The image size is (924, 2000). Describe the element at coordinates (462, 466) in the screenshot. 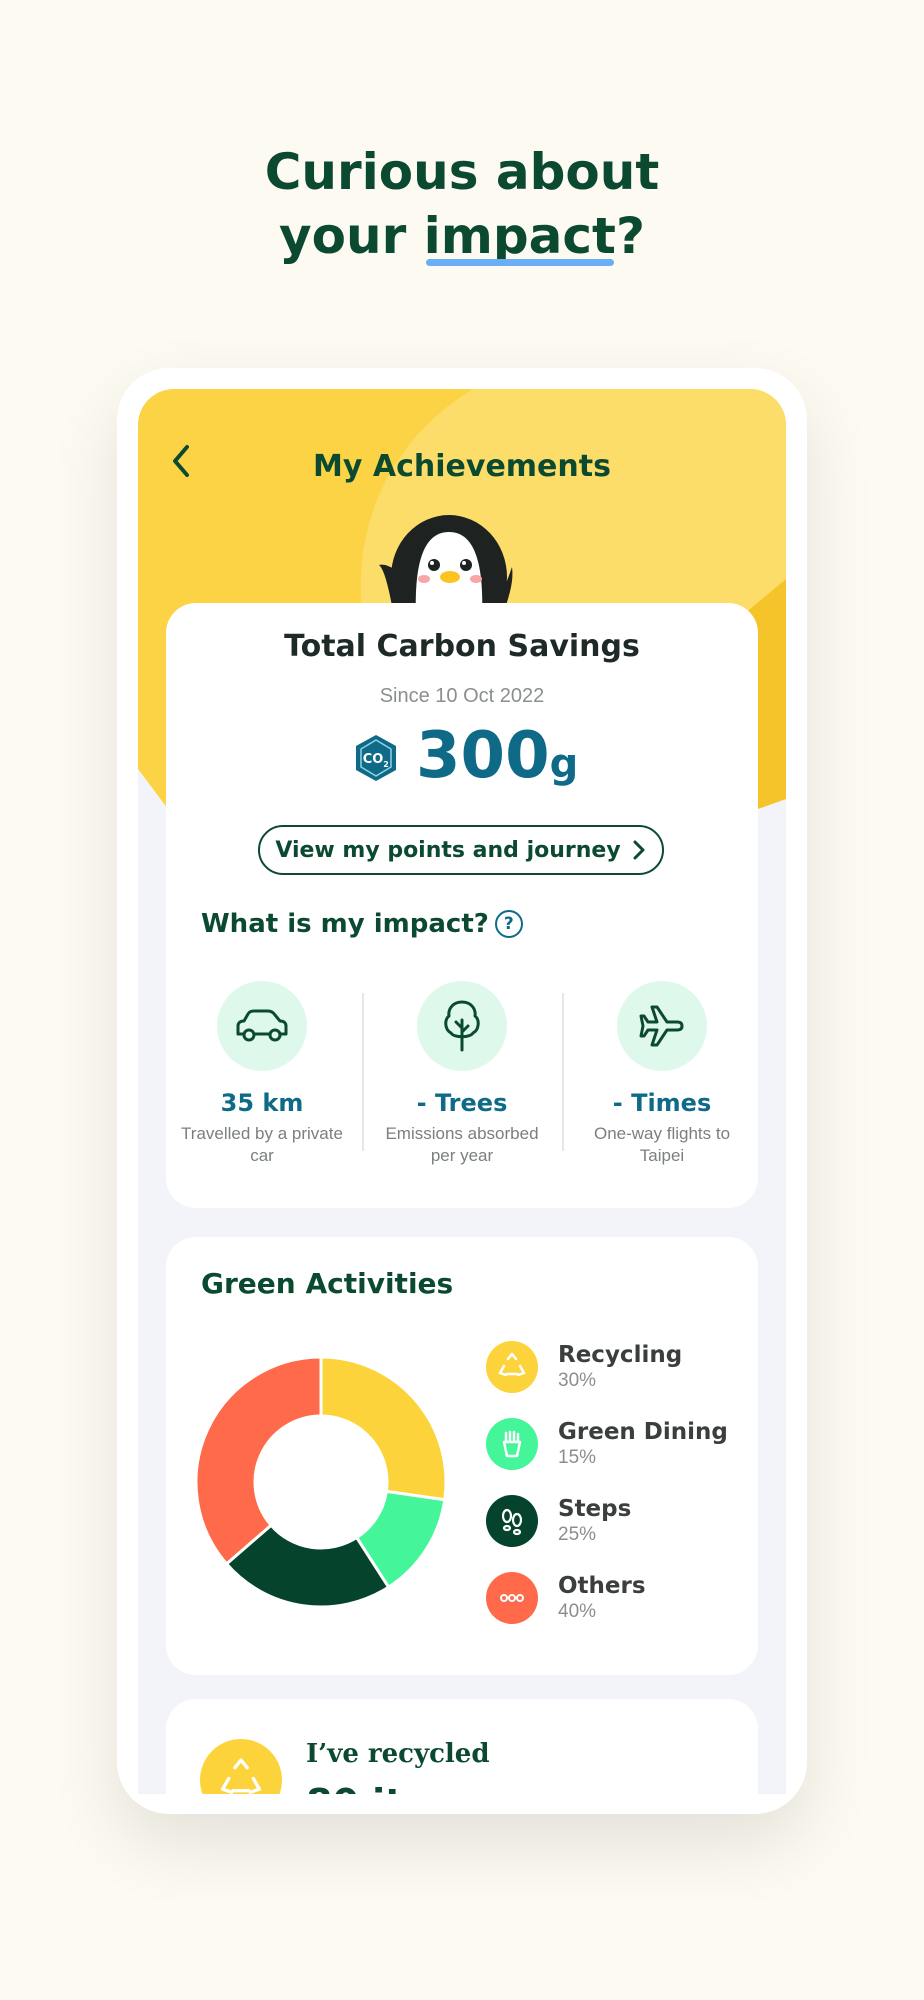

I see `page-title: My Achievements` at that location.